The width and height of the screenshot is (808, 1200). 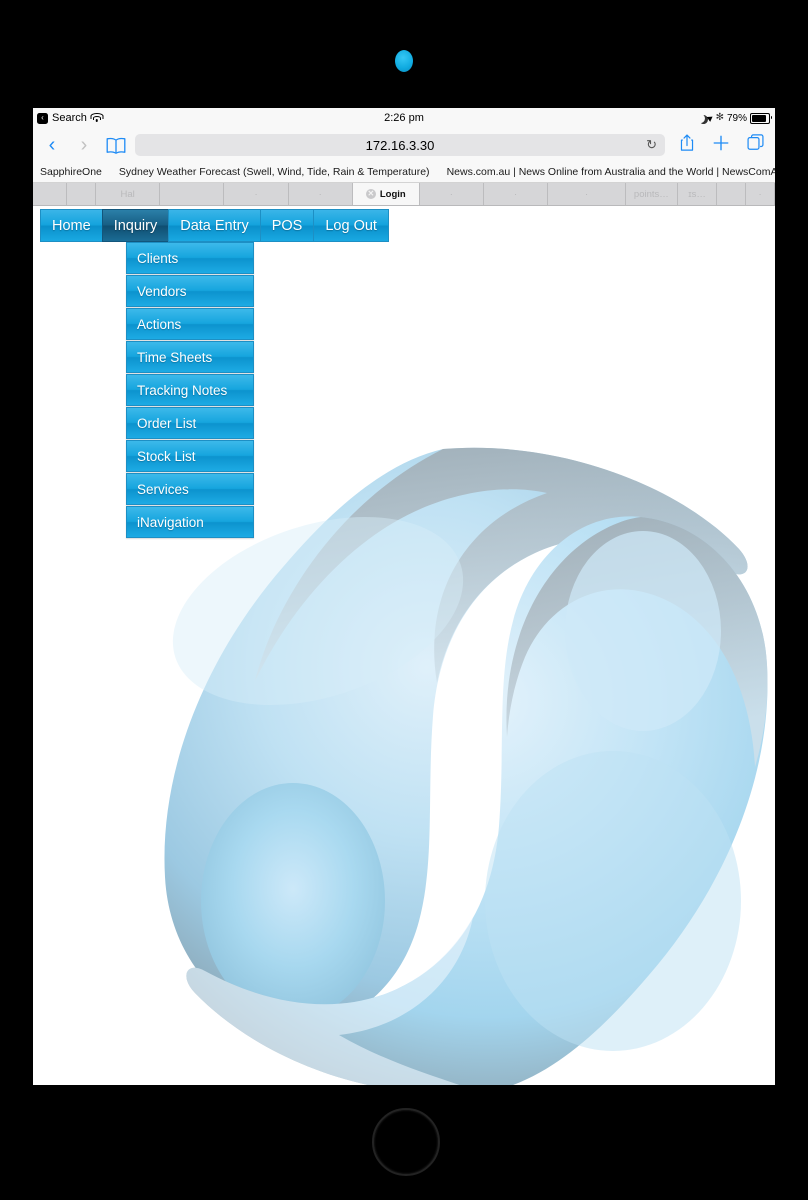 I want to click on dropdown-item-label: Tracking Notes, so click(x=182, y=390).